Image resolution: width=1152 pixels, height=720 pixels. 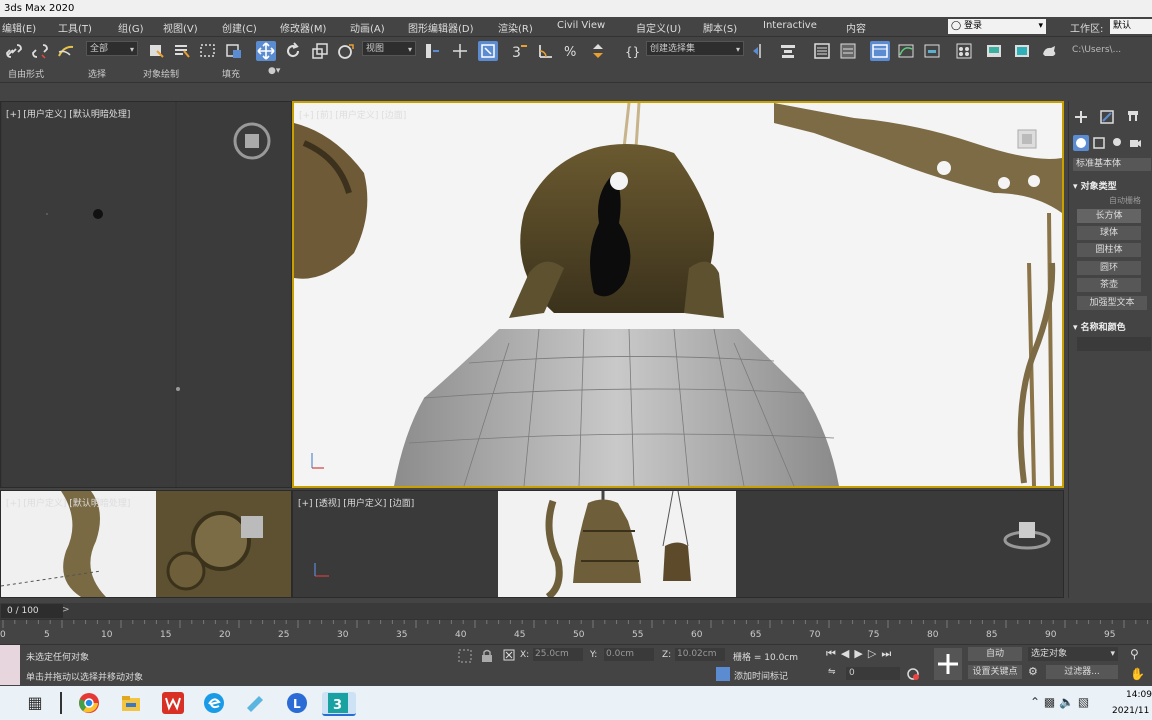 I want to click on menu-tools: 工具(T), so click(x=75, y=27).